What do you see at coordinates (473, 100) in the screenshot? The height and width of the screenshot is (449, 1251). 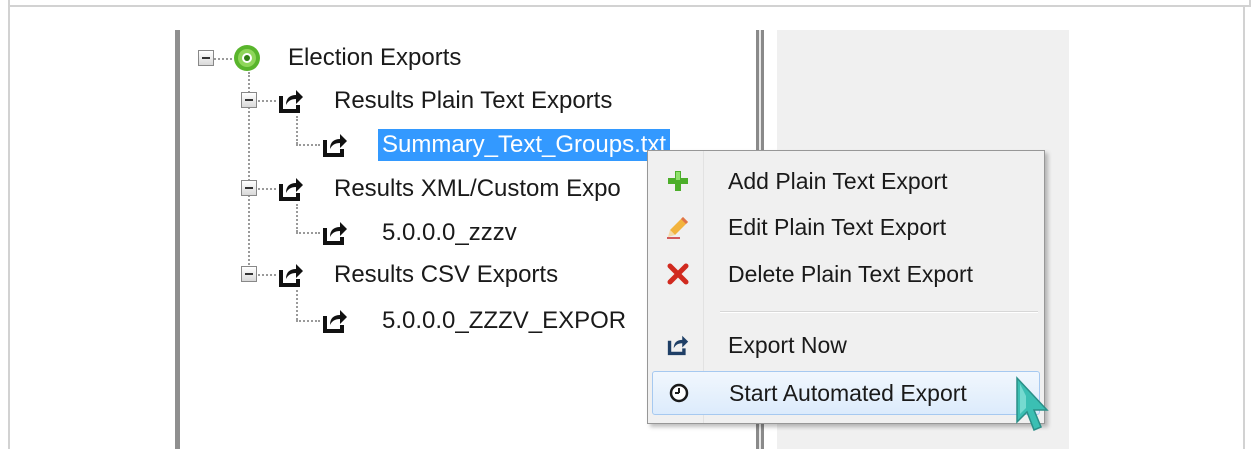 I see `tree-node-label: Results Plain Text Exports` at bounding box center [473, 100].